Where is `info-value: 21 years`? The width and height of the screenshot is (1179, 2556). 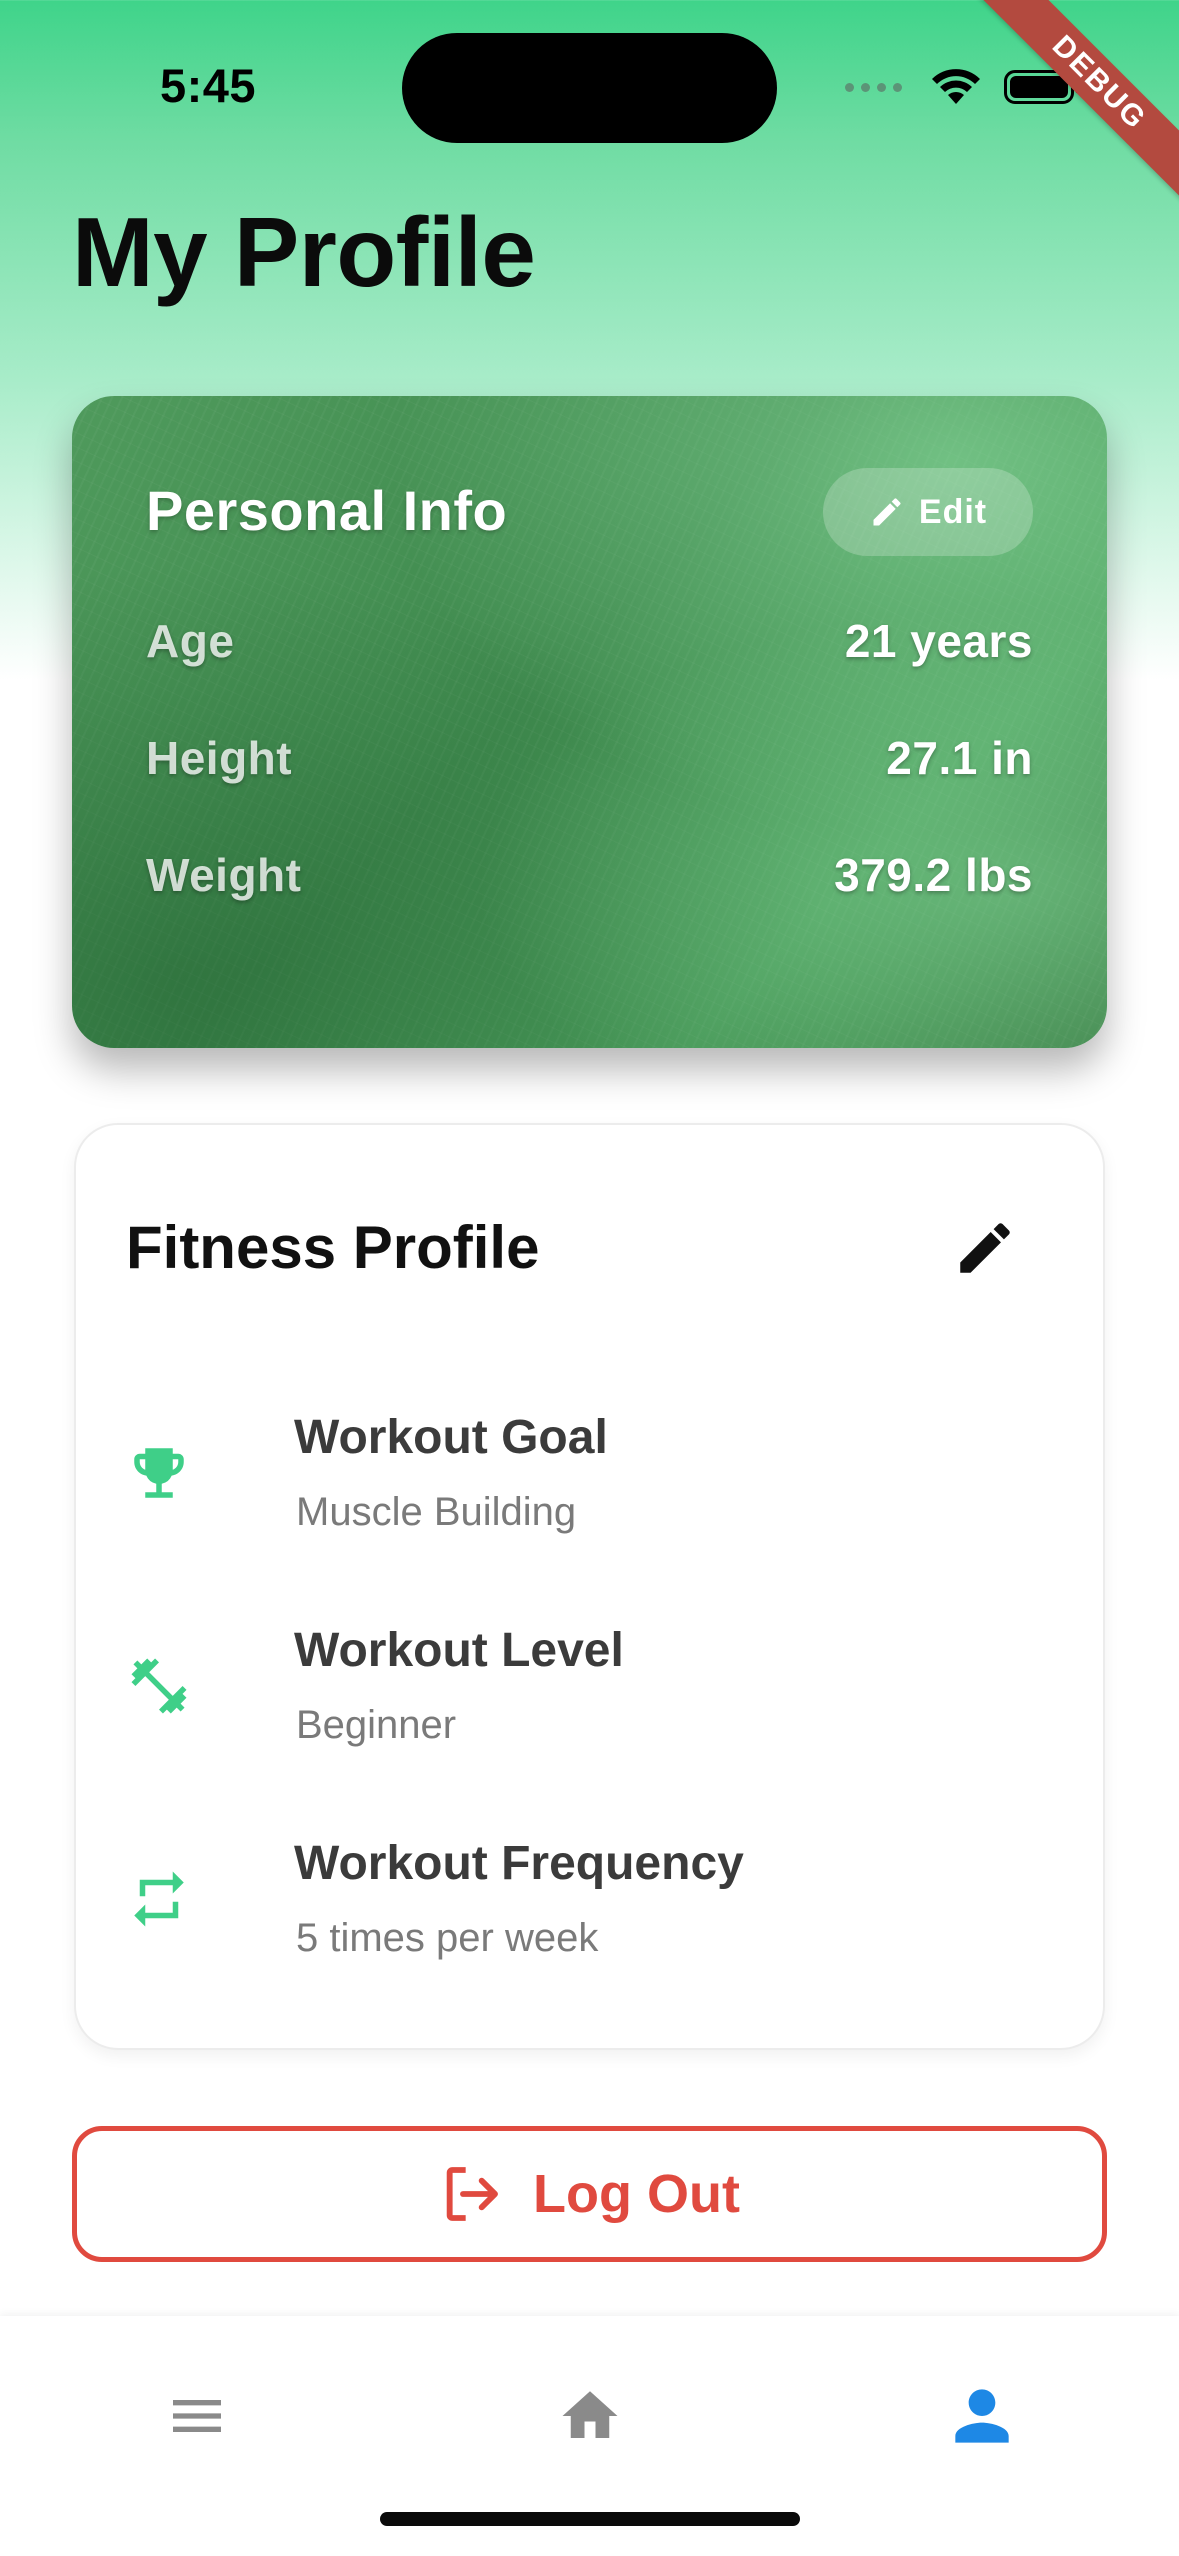 info-value: 21 years is located at coordinates (938, 641).